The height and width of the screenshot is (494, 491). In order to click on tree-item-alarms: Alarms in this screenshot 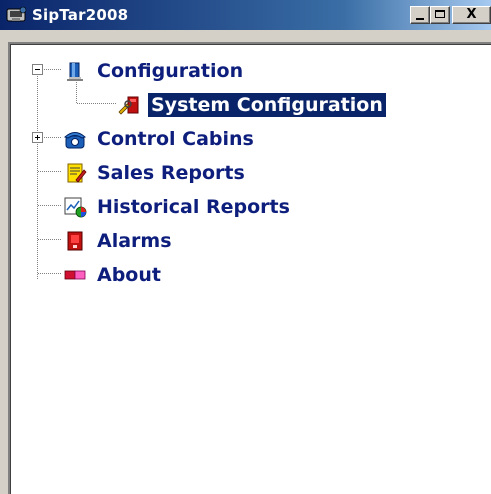, I will do `click(118, 241)`.